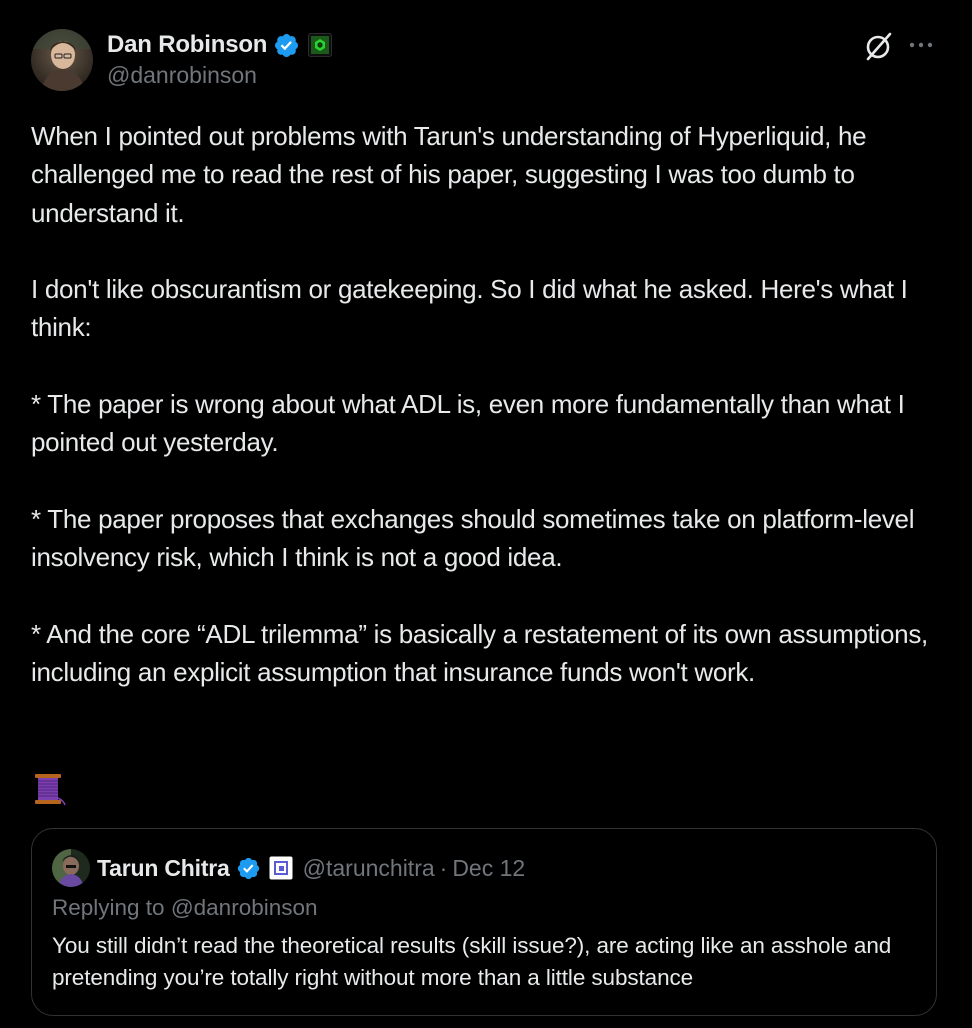  I want to click on replying-to: Replying to @danrobinson, so click(185, 907).